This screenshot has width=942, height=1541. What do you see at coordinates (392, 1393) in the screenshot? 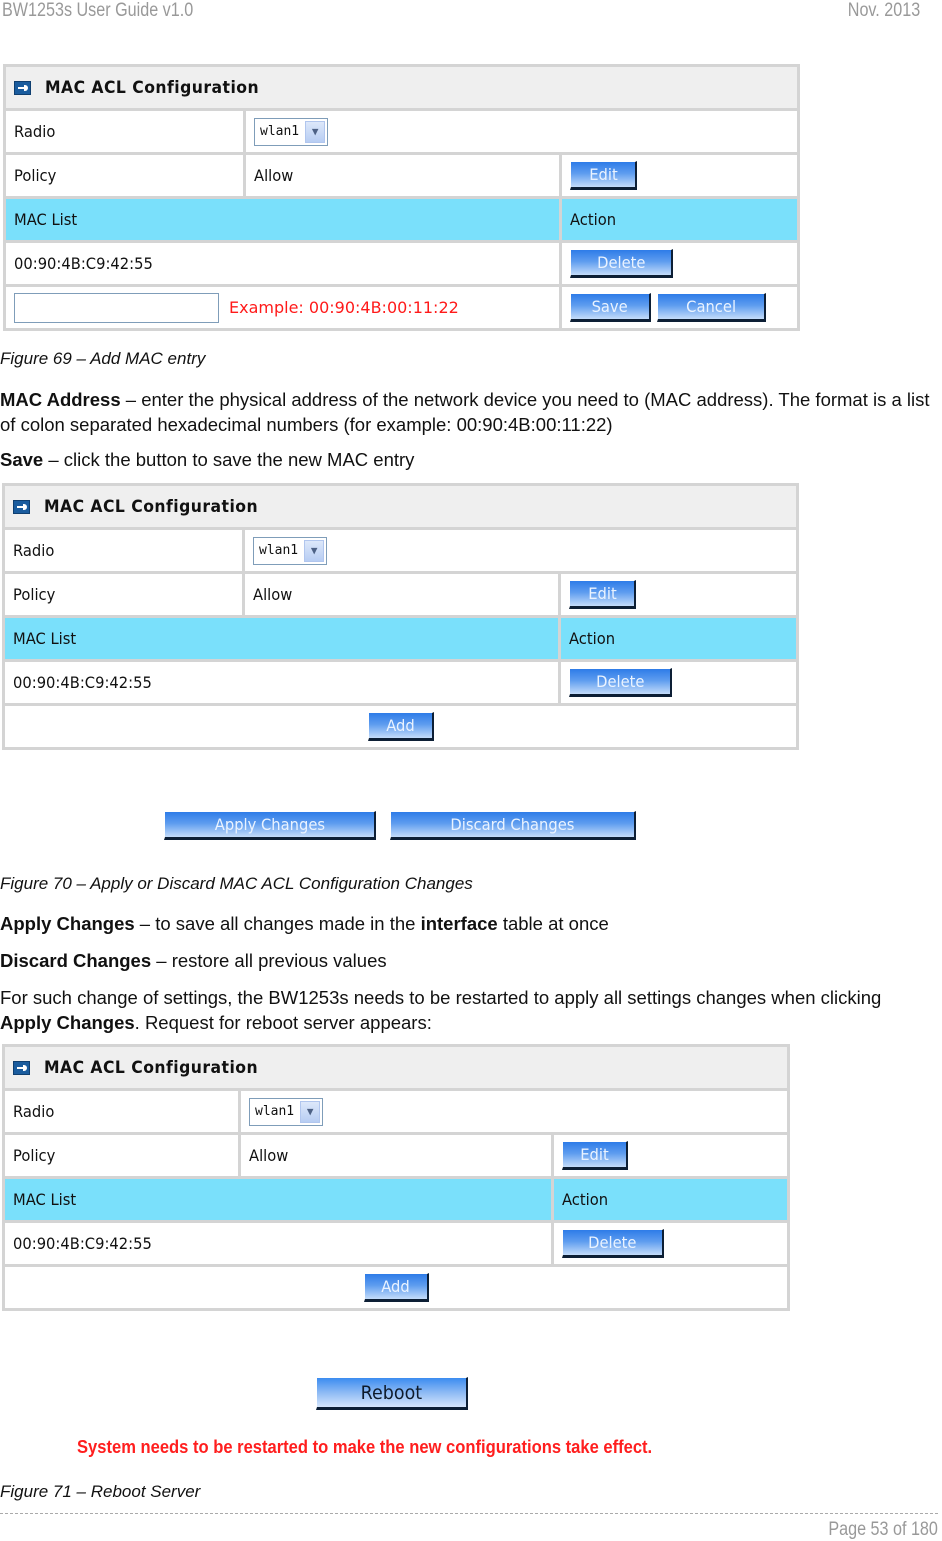
I see `reboot-button: Reboot` at bounding box center [392, 1393].